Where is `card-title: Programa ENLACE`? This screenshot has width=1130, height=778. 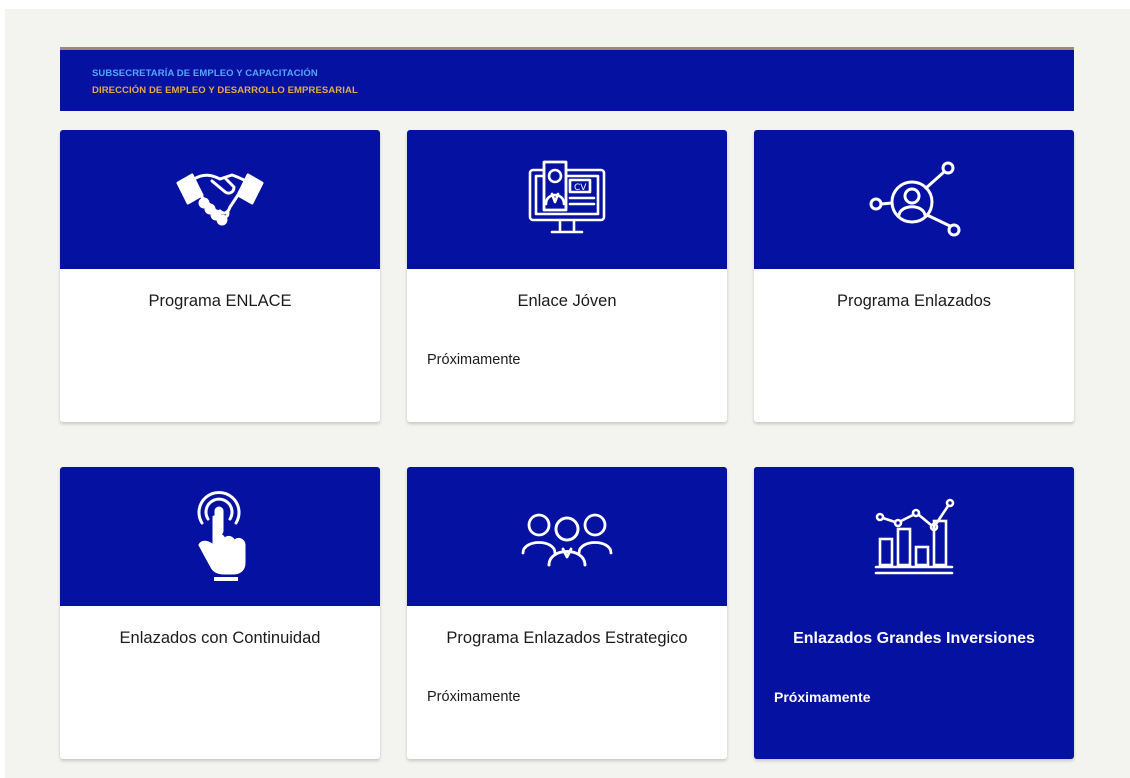
card-title: Programa ENLACE is located at coordinates (220, 301).